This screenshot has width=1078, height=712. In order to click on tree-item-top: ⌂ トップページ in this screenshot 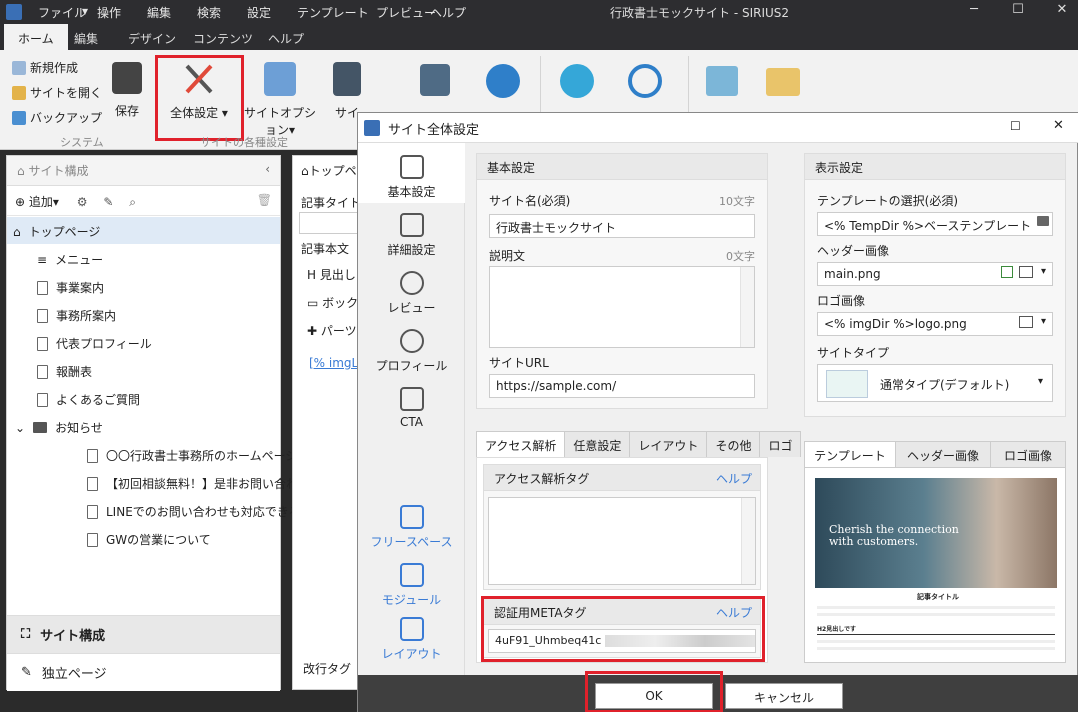, I will do `click(56, 231)`.